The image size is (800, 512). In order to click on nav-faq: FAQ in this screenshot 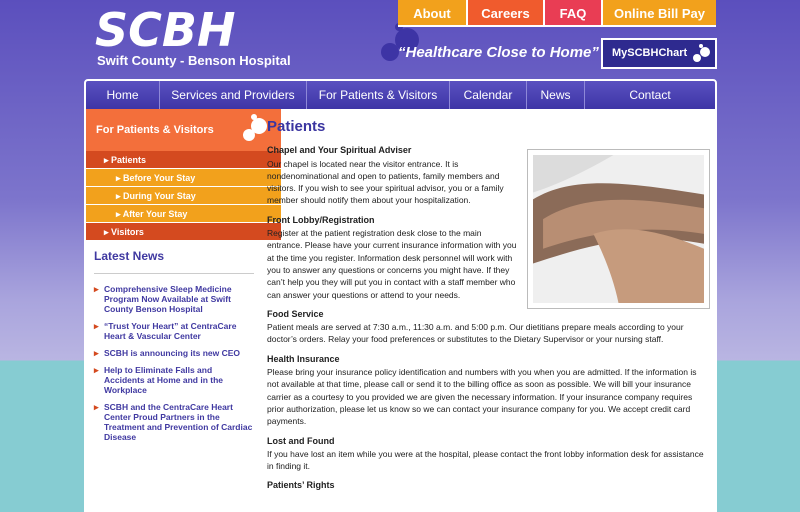, I will do `click(572, 13)`.